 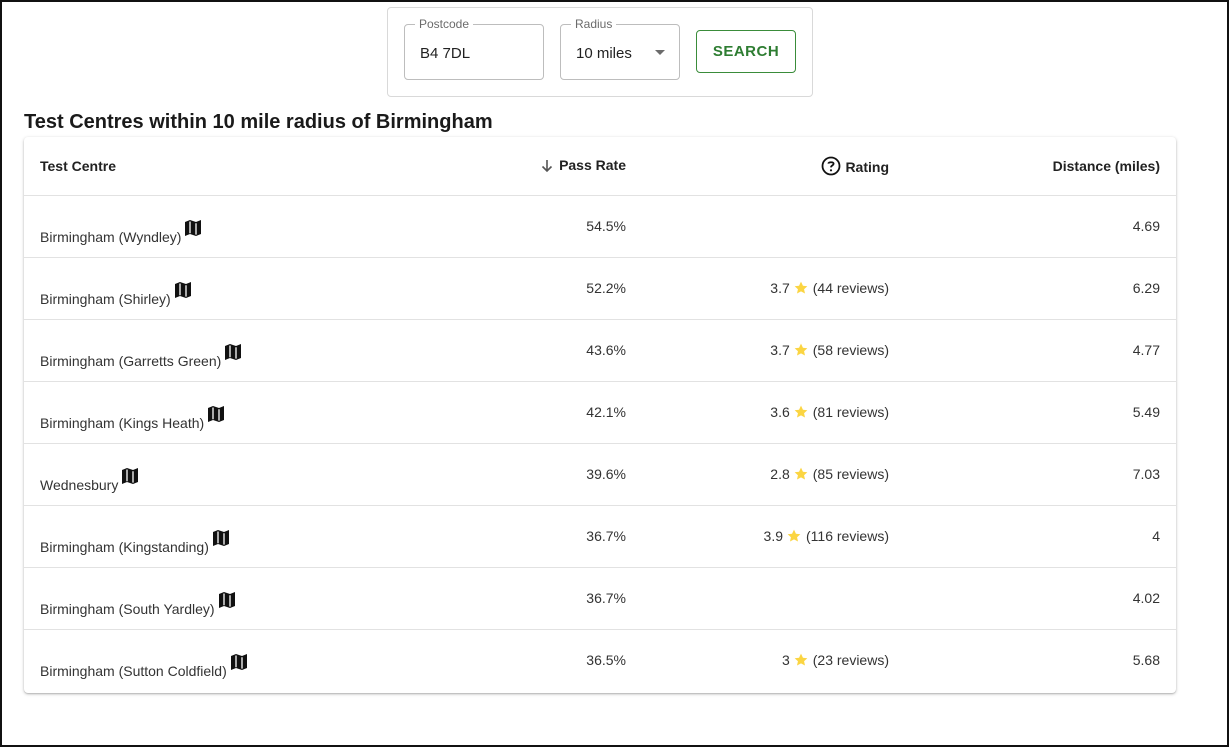 I want to click on cell-test-centre: Birmingham (South Yardley), so click(x=234, y=598).